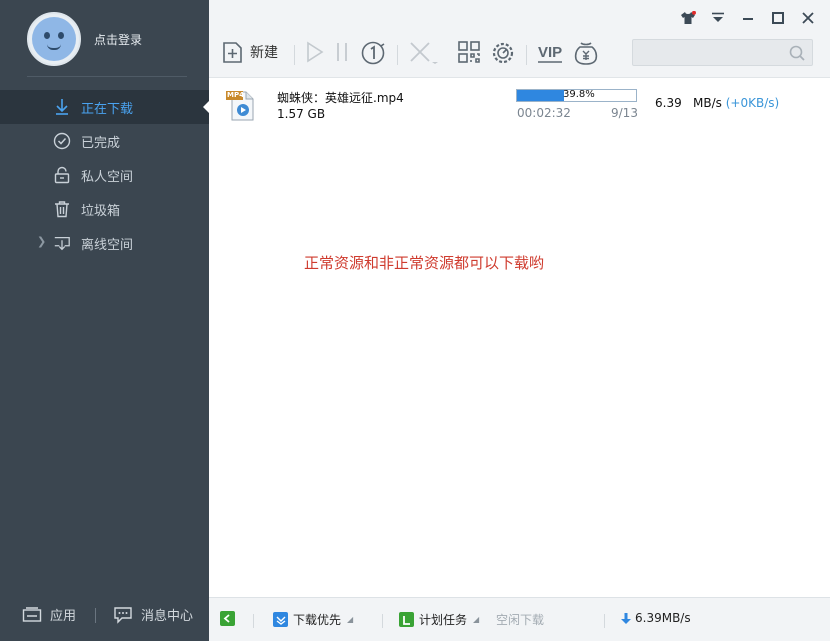 This screenshot has height=641, width=830. I want to click on idle-download-label: 空闲下载, so click(520, 620).